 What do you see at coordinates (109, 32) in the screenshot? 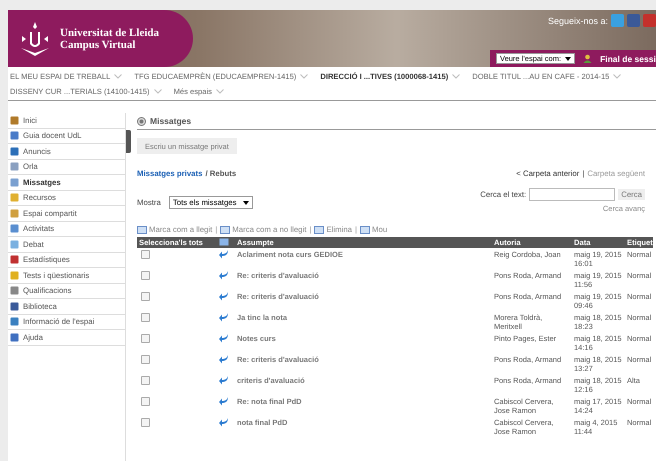
I see `brand-name: Universitat de Lleida` at bounding box center [109, 32].